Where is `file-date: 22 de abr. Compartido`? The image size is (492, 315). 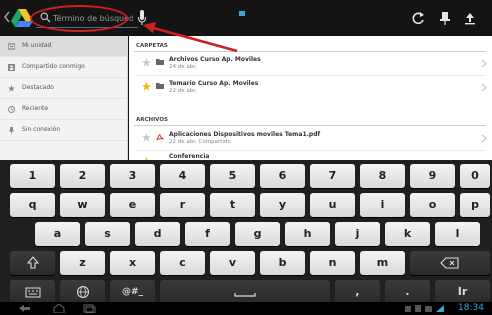
file-date: 22 de abr. Compartido is located at coordinates (200, 142).